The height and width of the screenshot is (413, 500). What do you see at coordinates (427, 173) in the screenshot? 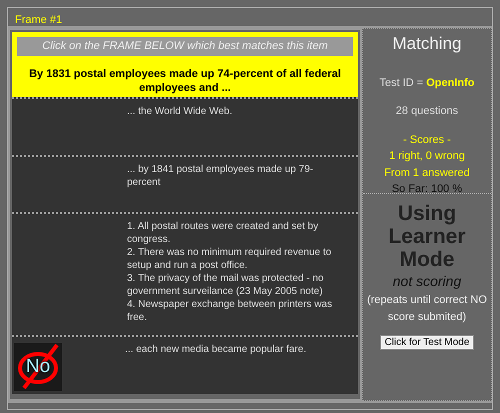
I see `score-line: From 1 answered` at bounding box center [427, 173].